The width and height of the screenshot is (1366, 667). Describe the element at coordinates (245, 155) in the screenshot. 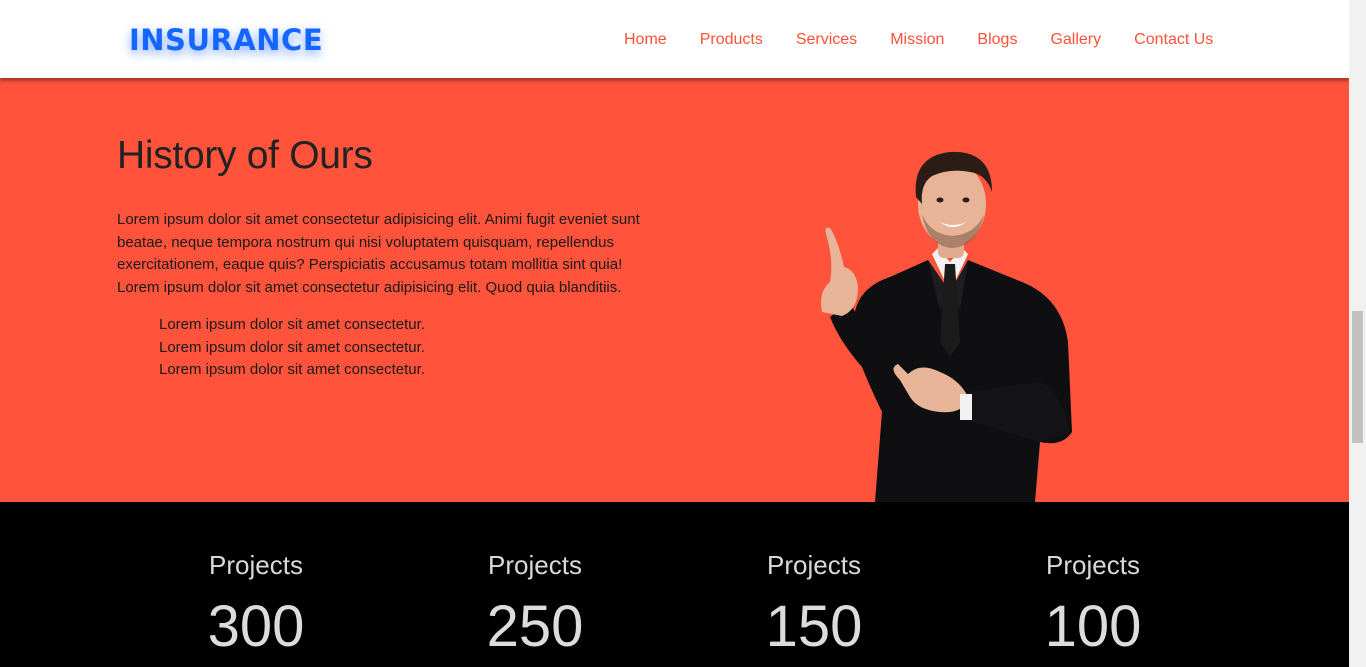

I see `section-title: History of Ours` at that location.